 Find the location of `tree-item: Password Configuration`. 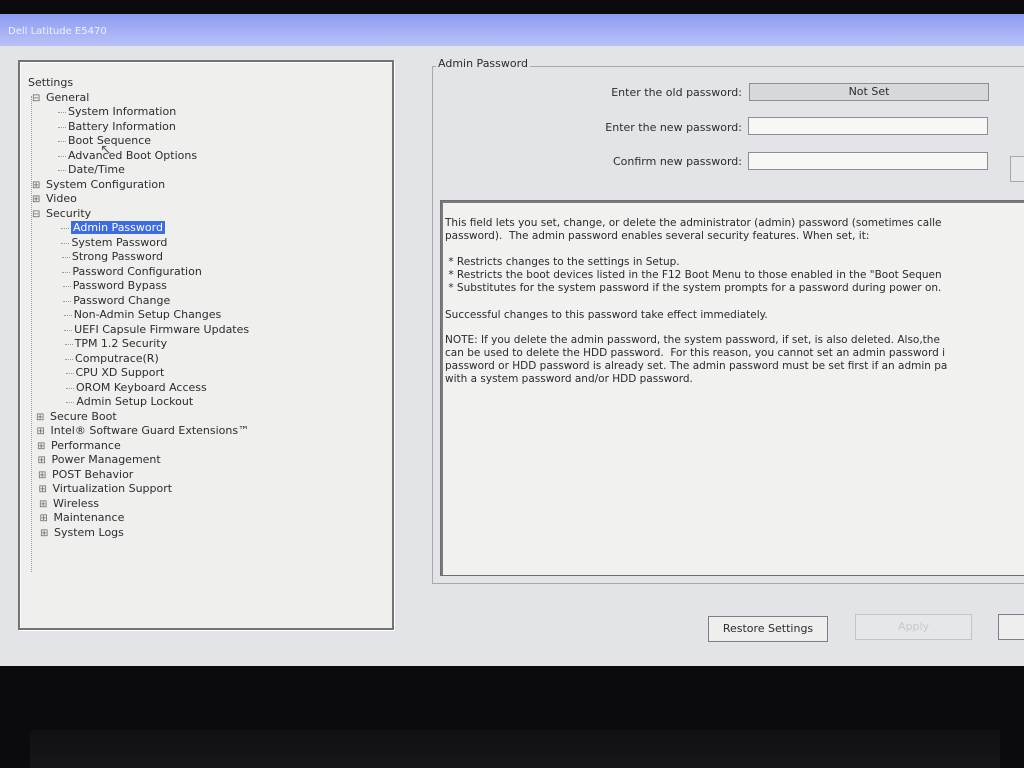

tree-item: Password Configuration is located at coordinates (132, 271).